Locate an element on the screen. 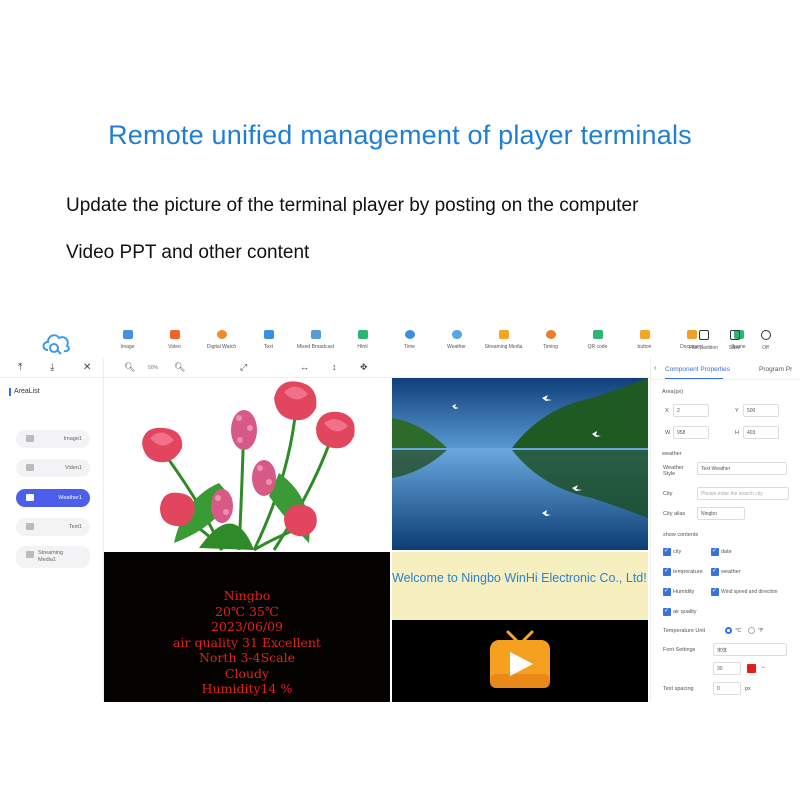 The width and height of the screenshot is (800, 800). radio-label: ℉ is located at coordinates (761, 631).